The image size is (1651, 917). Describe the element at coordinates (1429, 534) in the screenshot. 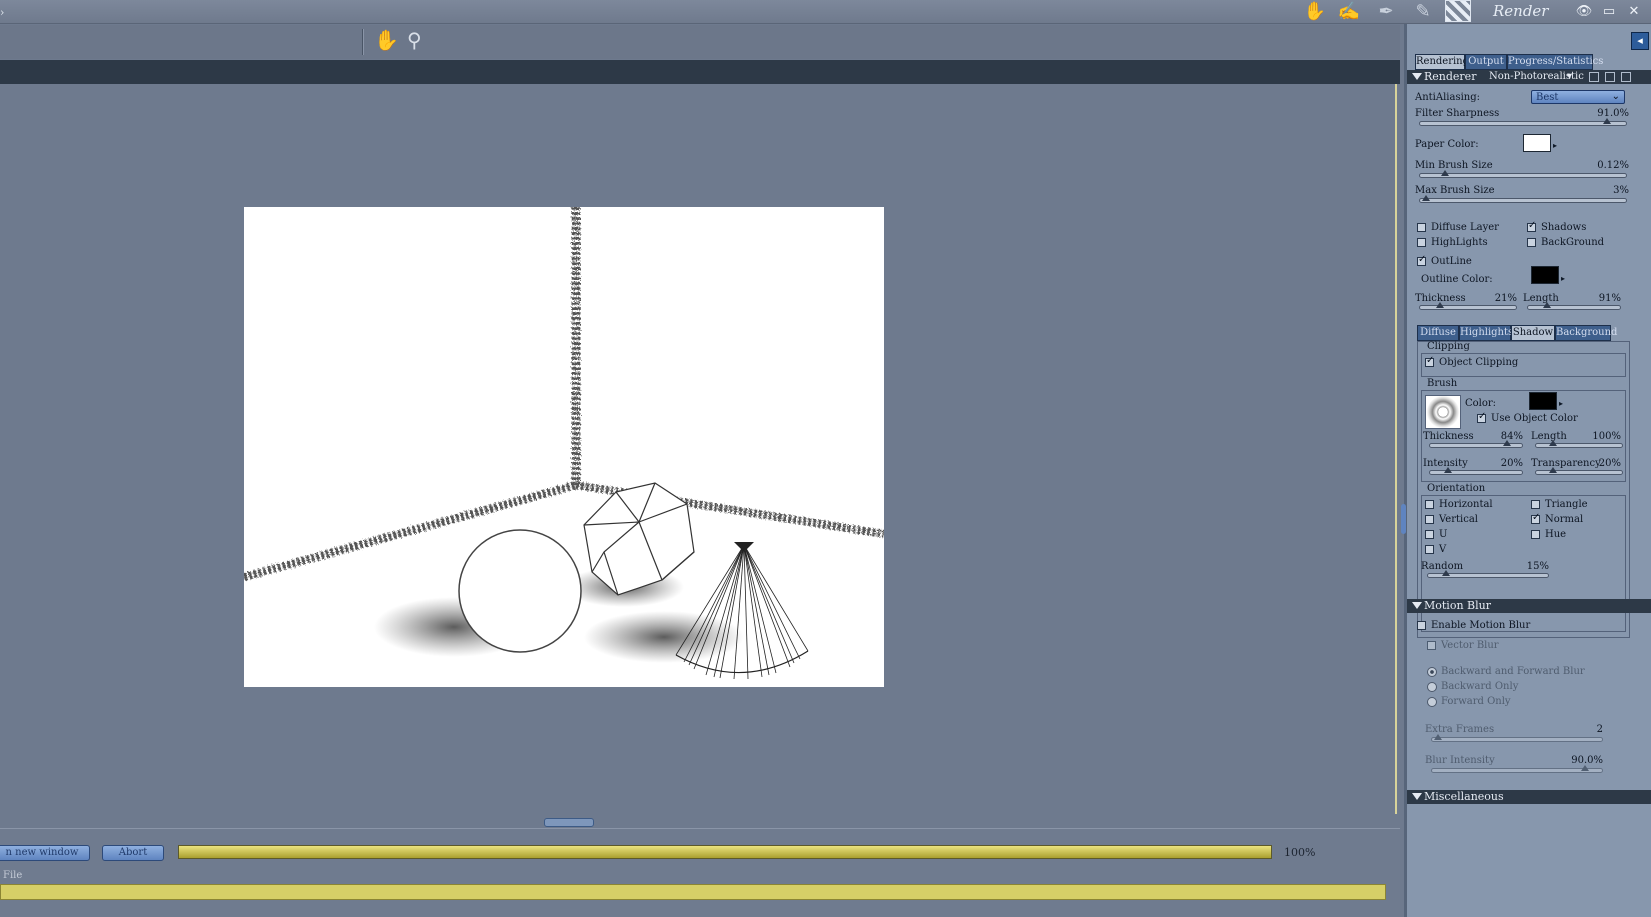

I see `u-checkbox` at that location.